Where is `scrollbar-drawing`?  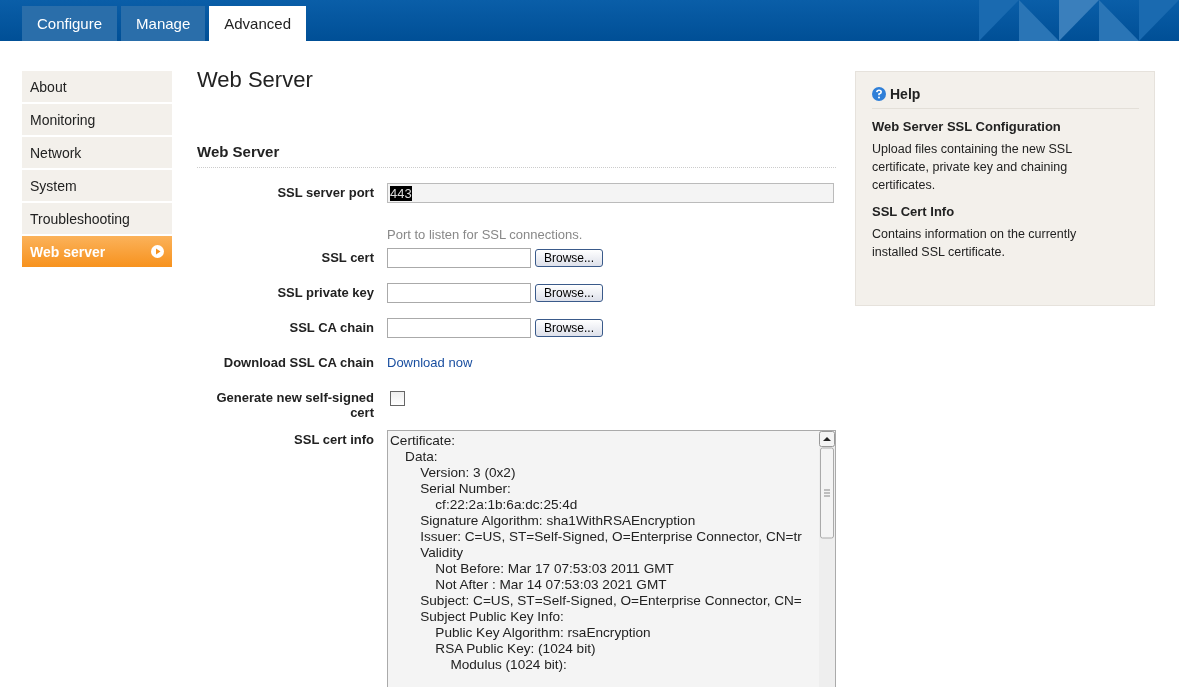 scrollbar-drawing is located at coordinates (827, 559).